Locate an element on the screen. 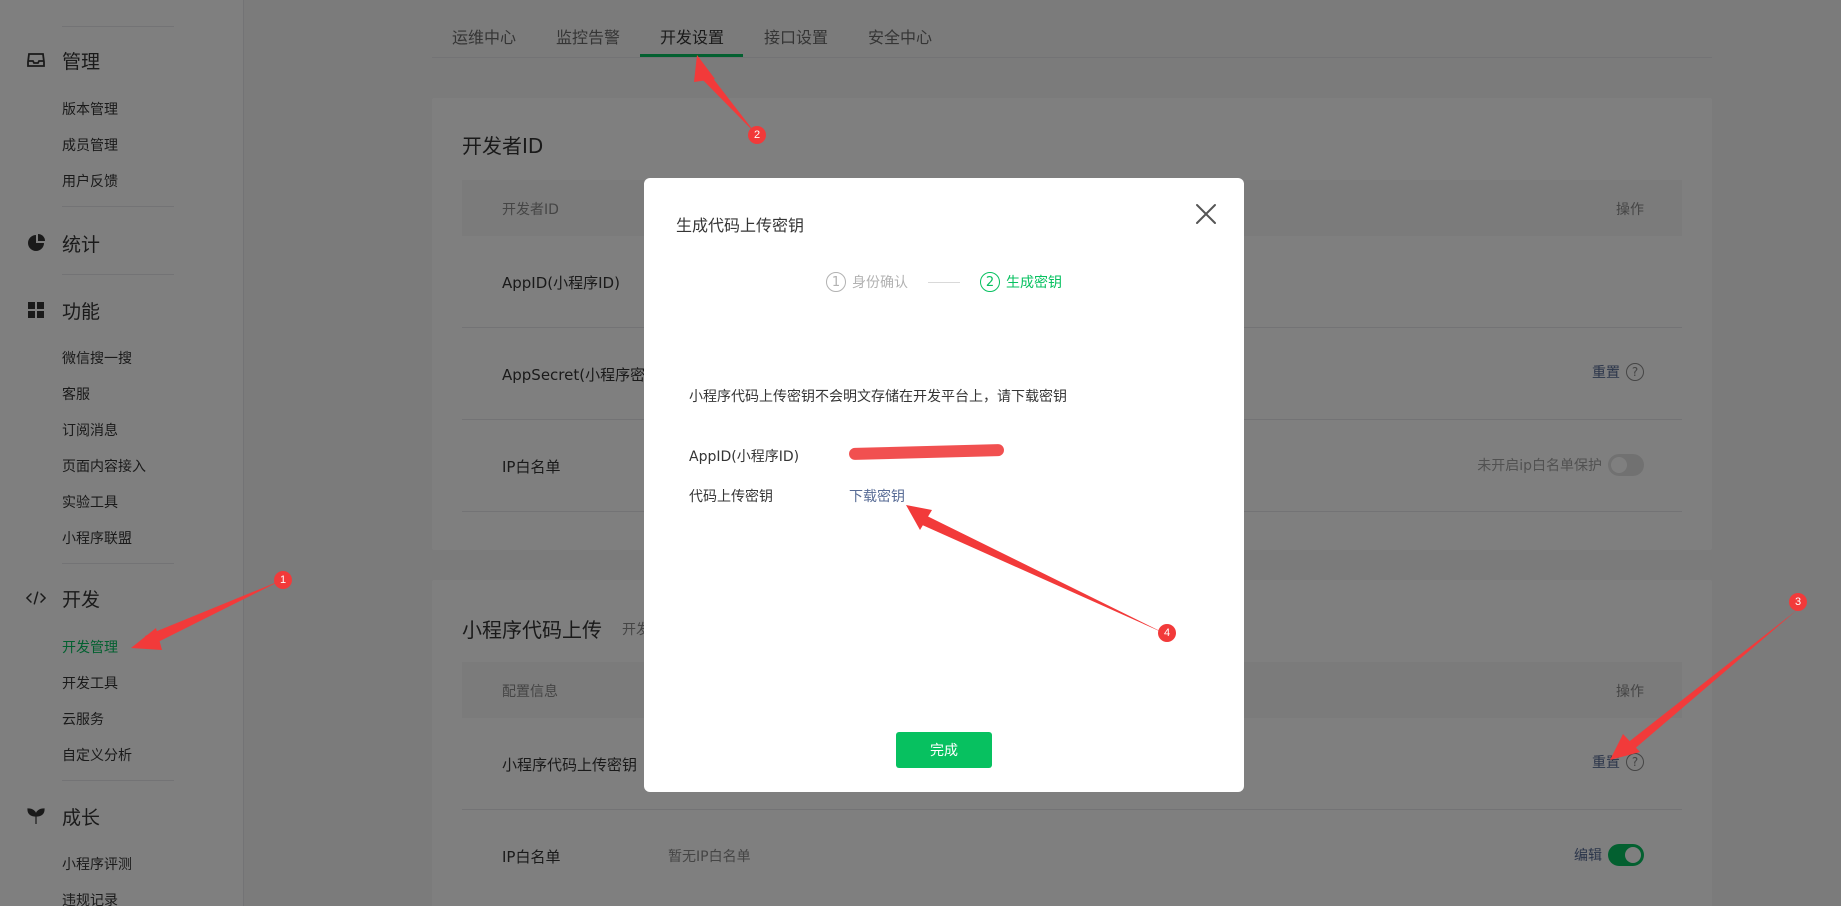  dialog-title: 生成代码上传密钥 is located at coordinates (740, 225).